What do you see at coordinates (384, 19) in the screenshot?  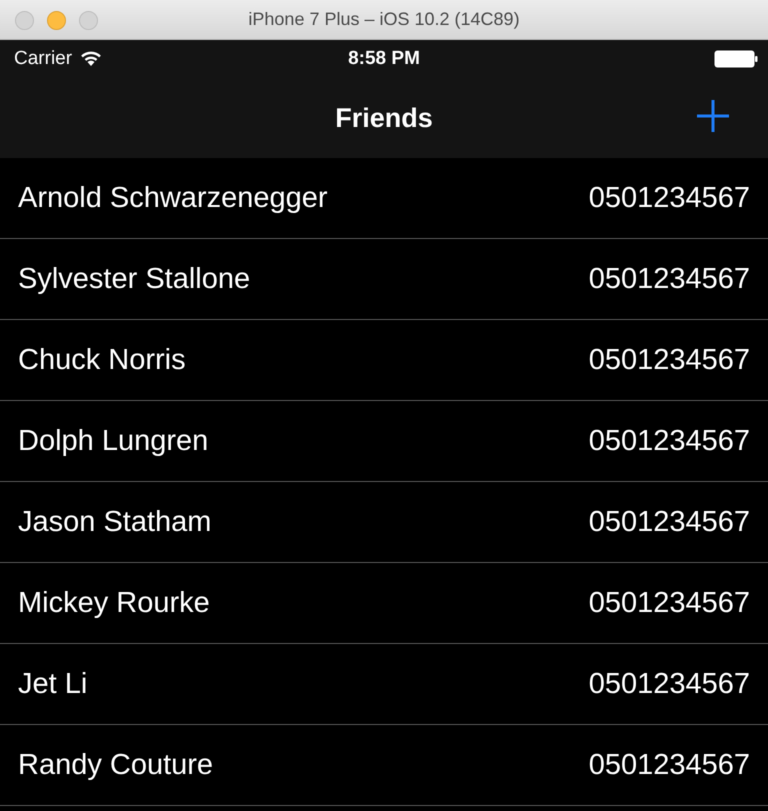 I see `window-title: iPhone 7 Plus – iOS 10.2 (14C89)` at bounding box center [384, 19].